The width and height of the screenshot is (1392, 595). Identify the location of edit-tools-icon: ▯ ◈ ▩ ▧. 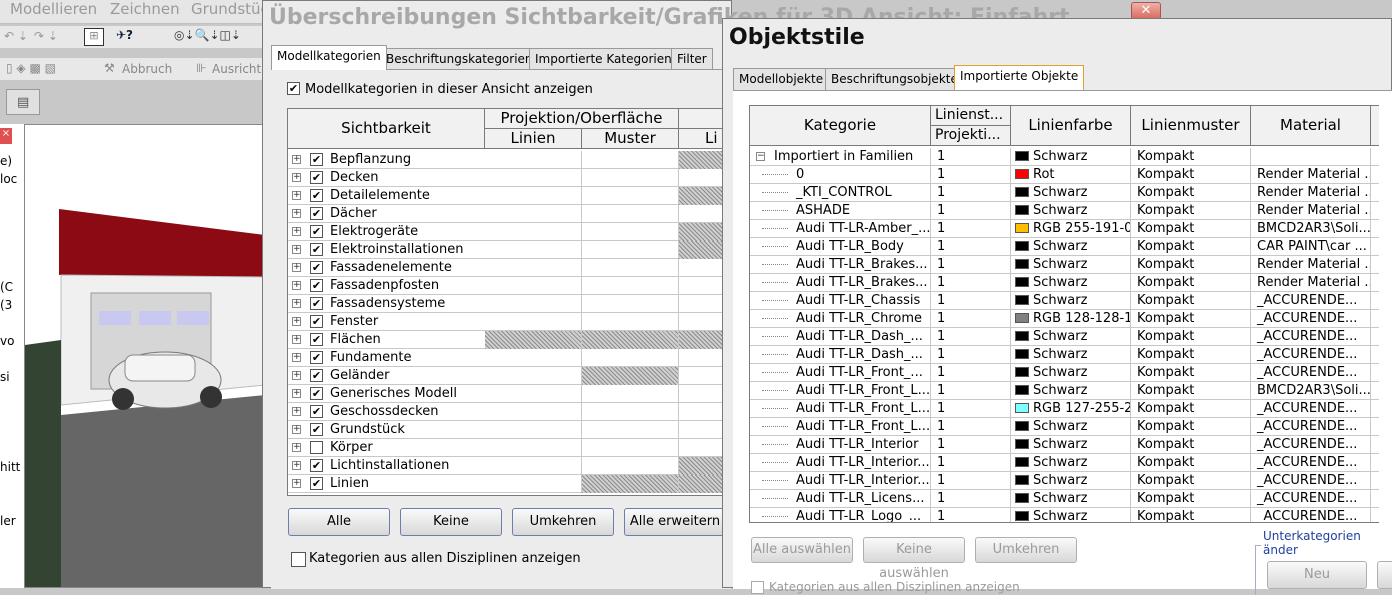
(31, 68).